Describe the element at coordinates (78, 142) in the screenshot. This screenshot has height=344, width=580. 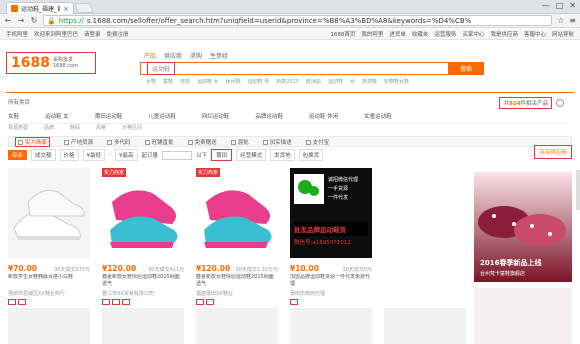
I see `filter-origin: 产地货源` at that location.